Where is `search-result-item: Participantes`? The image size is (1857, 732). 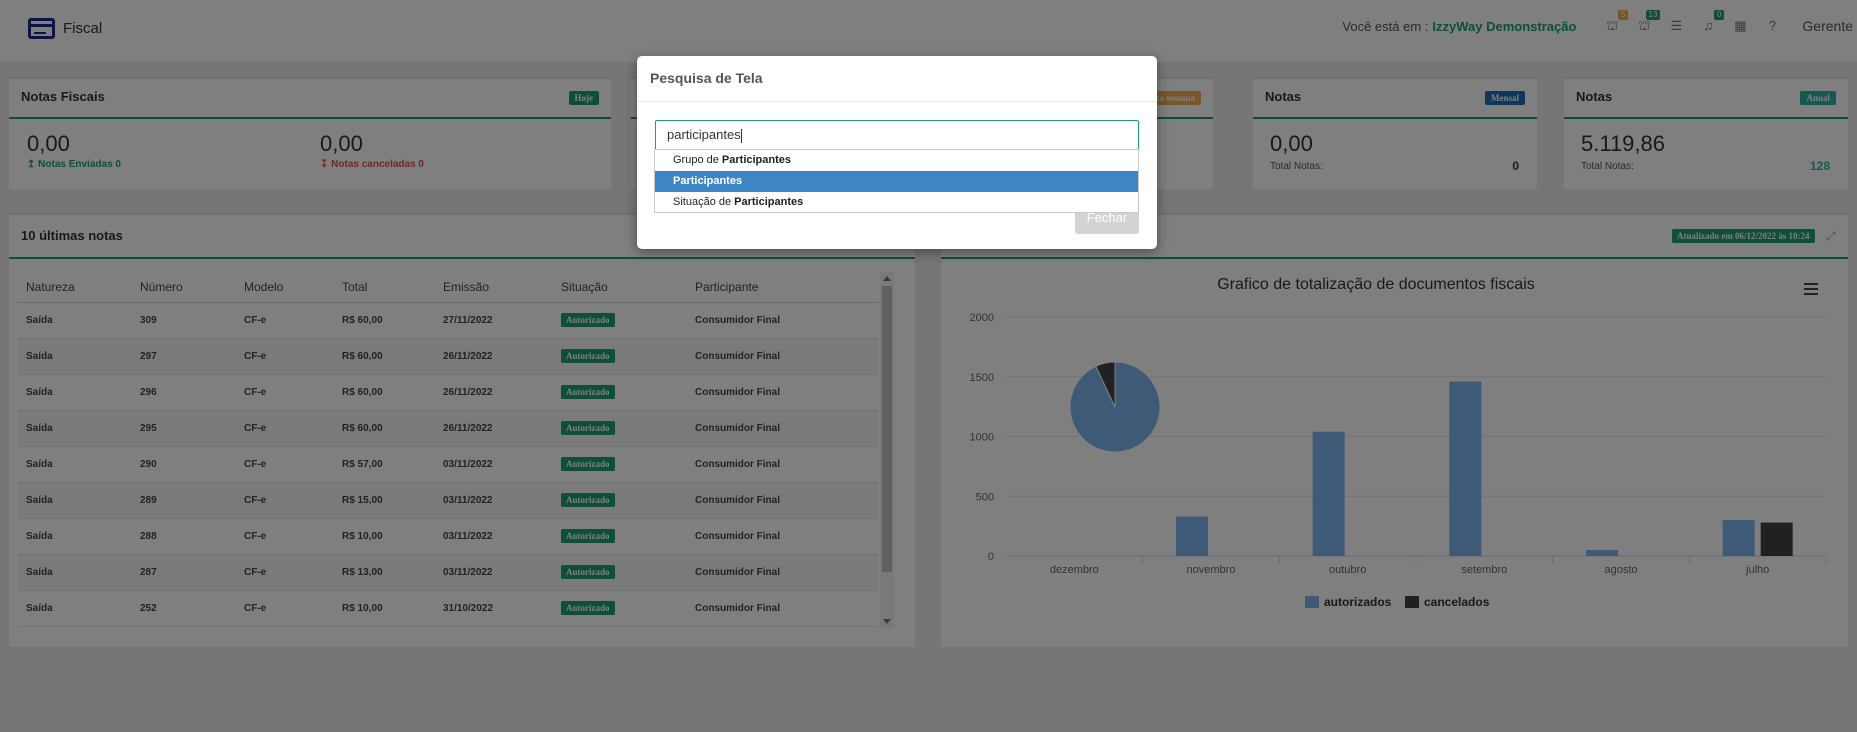 search-result-item: Participantes is located at coordinates (896, 181).